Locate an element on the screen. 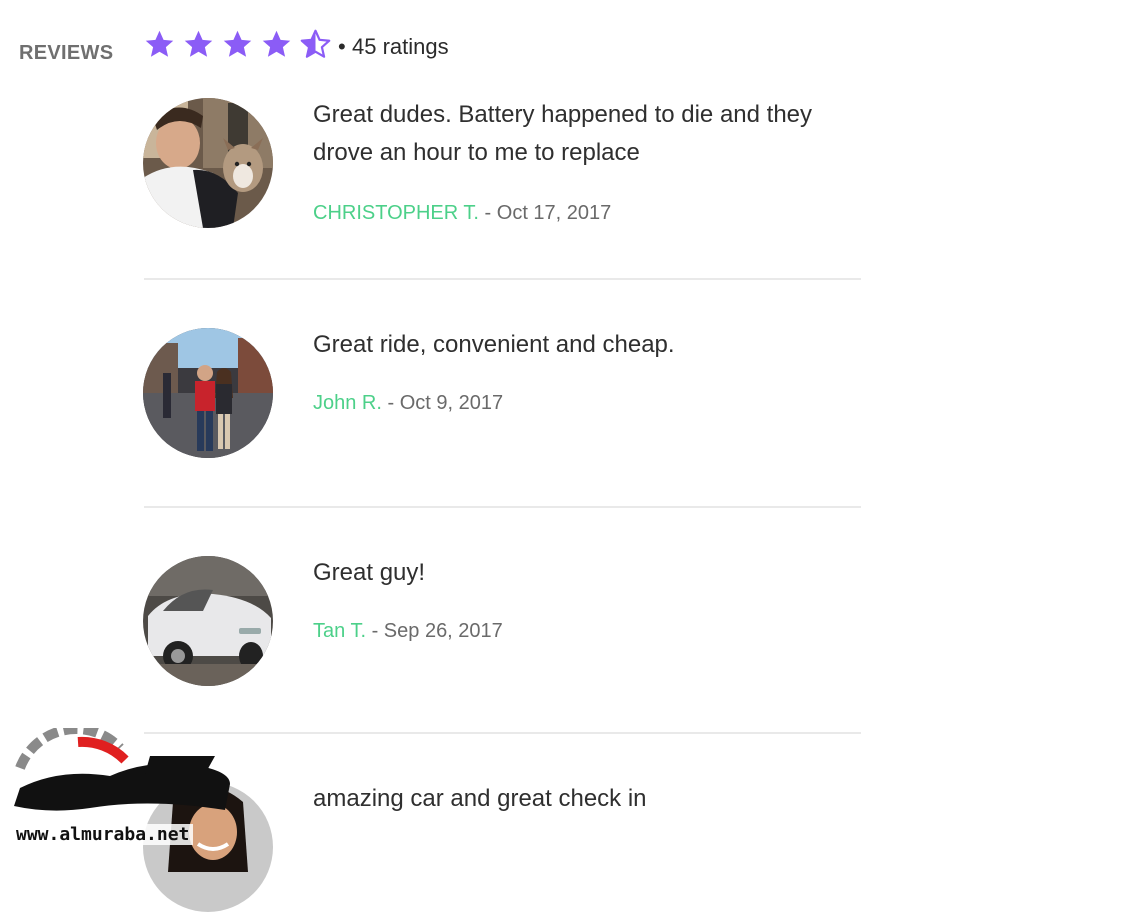  section-title: REVIEWS is located at coordinates (66, 53).